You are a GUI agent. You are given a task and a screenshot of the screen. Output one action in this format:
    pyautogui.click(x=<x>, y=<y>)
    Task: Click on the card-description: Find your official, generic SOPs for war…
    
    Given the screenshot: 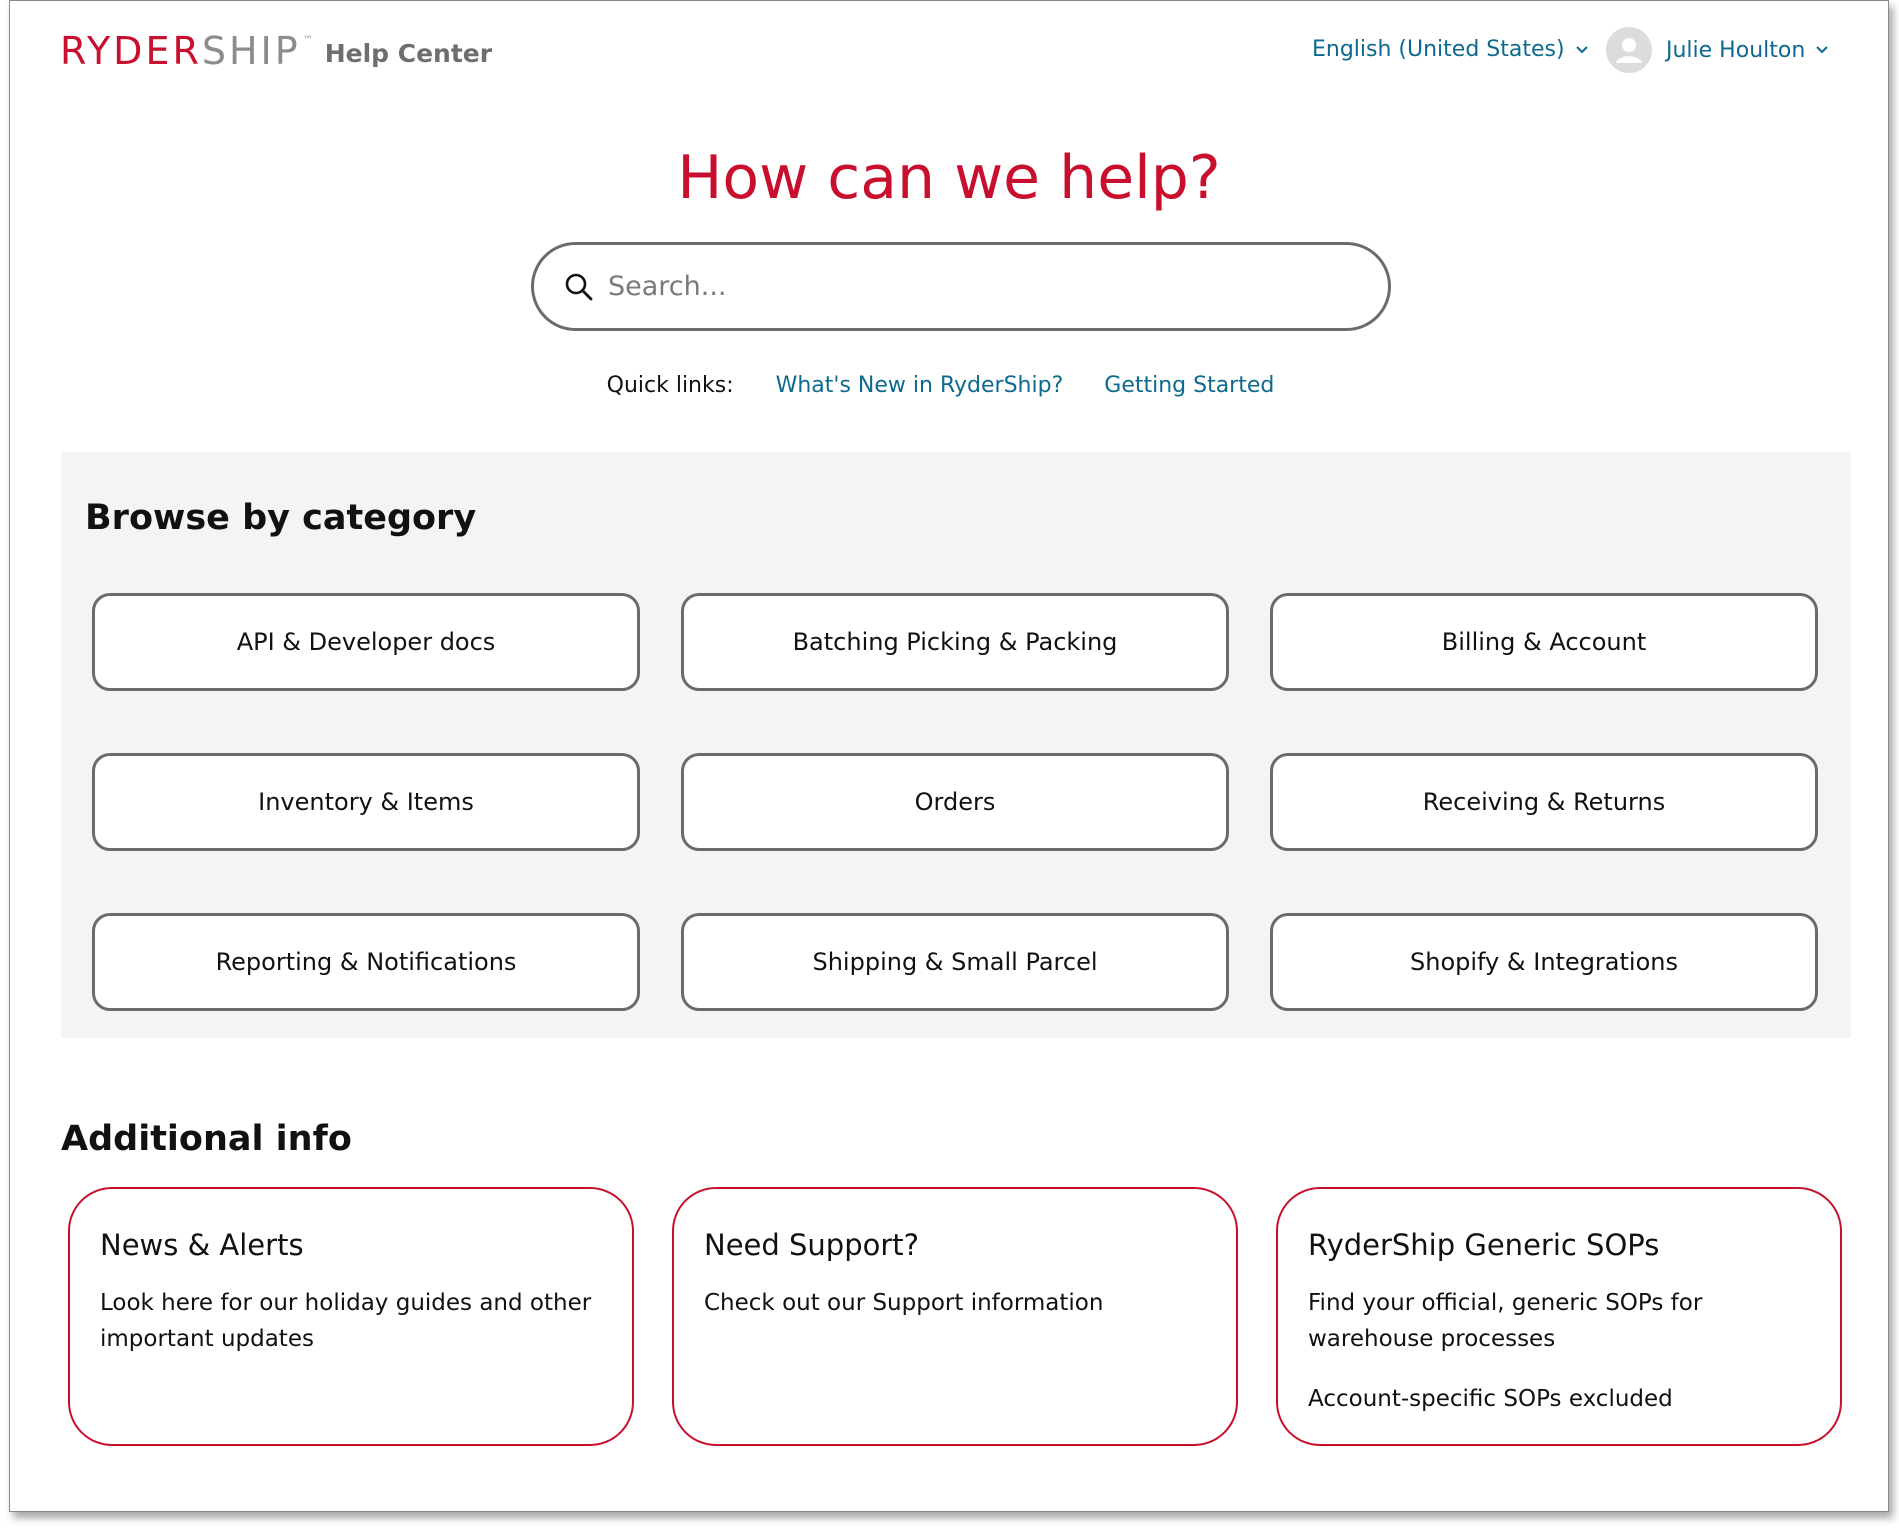 What is the action you would take?
    pyautogui.click(x=1505, y=1321)
    